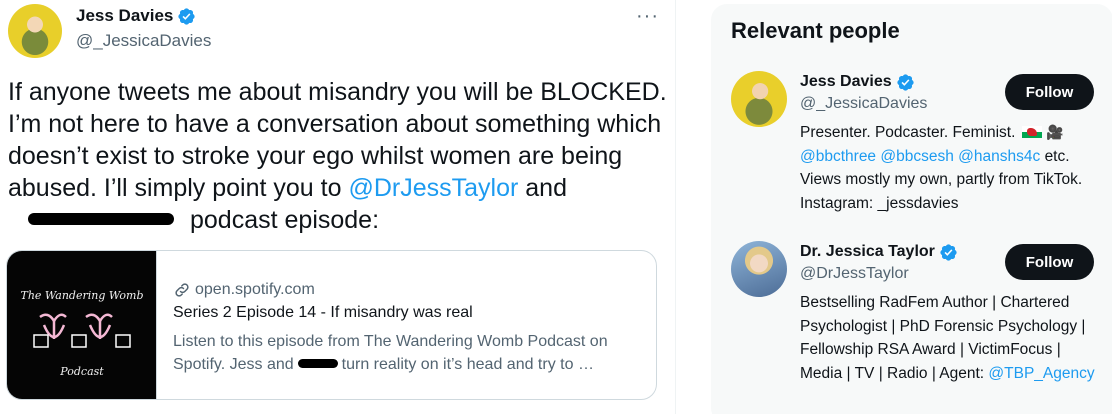 The width and height of the screenshot is (1112, 414). I want to click on person-handle: @DrJessTaylor, so click(854, 274).